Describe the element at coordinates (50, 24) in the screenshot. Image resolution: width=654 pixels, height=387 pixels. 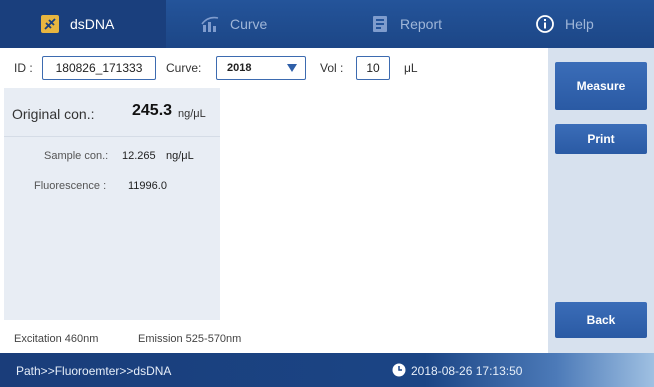
I see `dna-icon` at that location.